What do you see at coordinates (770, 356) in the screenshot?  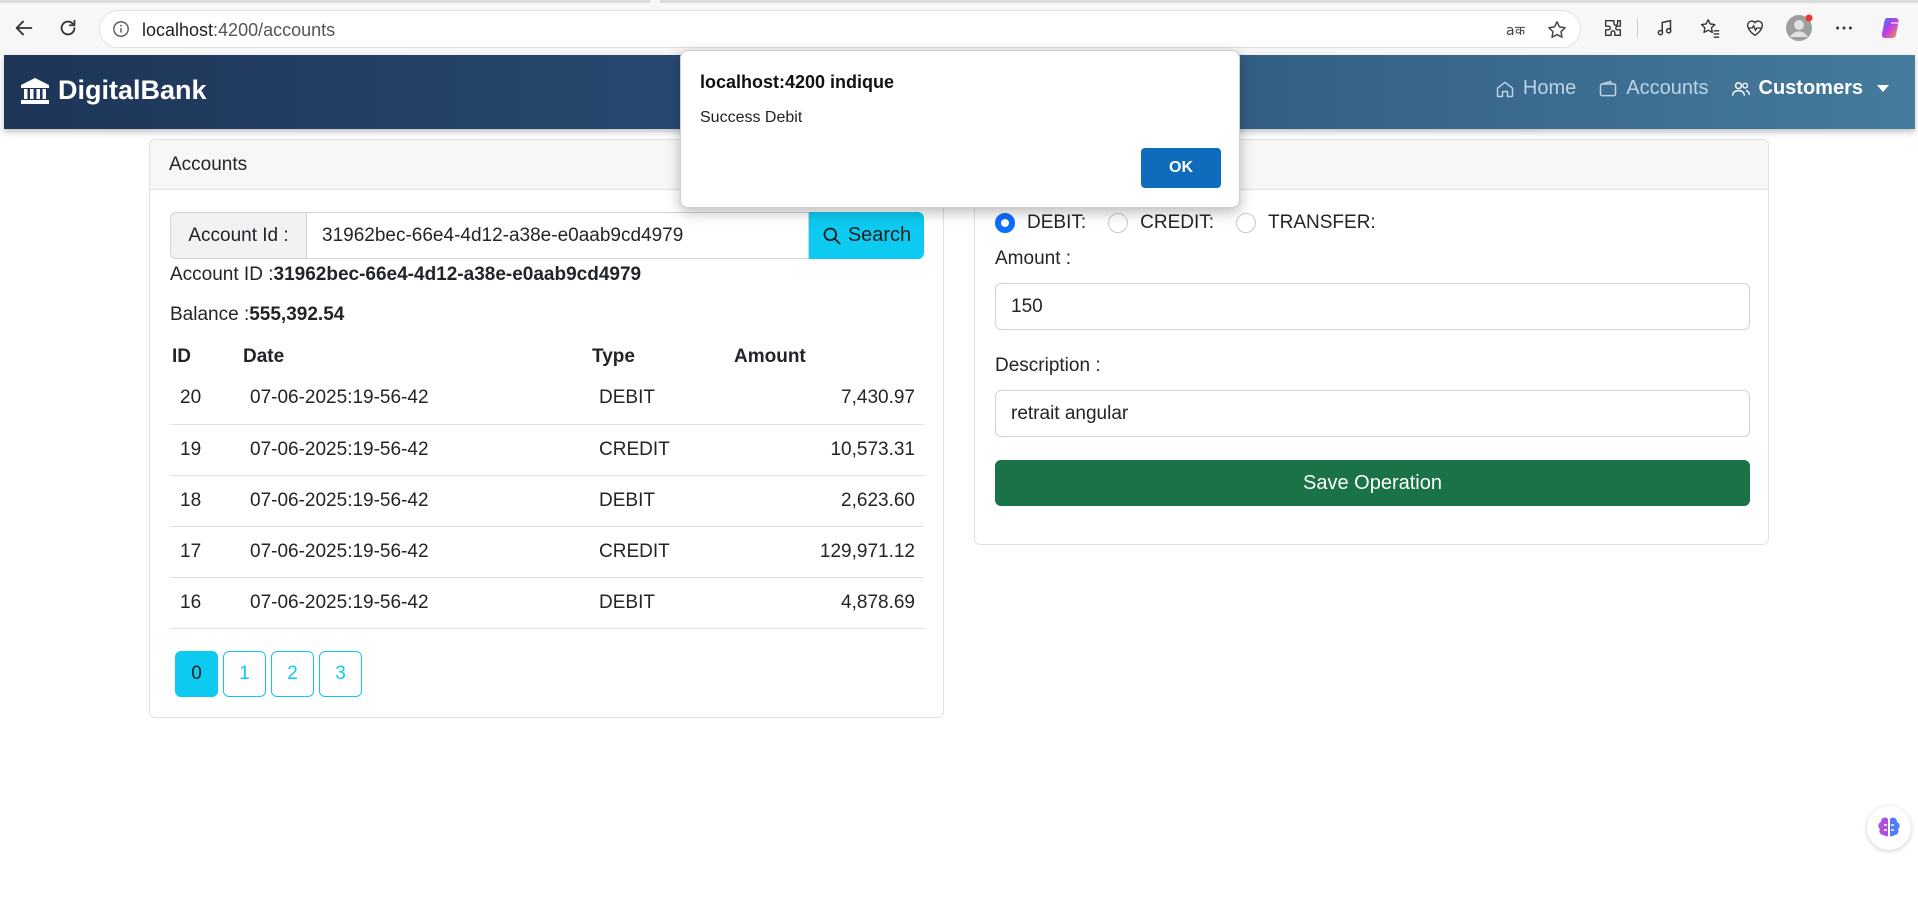 I see `column-header-amount: Amount` at bounding box center [770, 356].